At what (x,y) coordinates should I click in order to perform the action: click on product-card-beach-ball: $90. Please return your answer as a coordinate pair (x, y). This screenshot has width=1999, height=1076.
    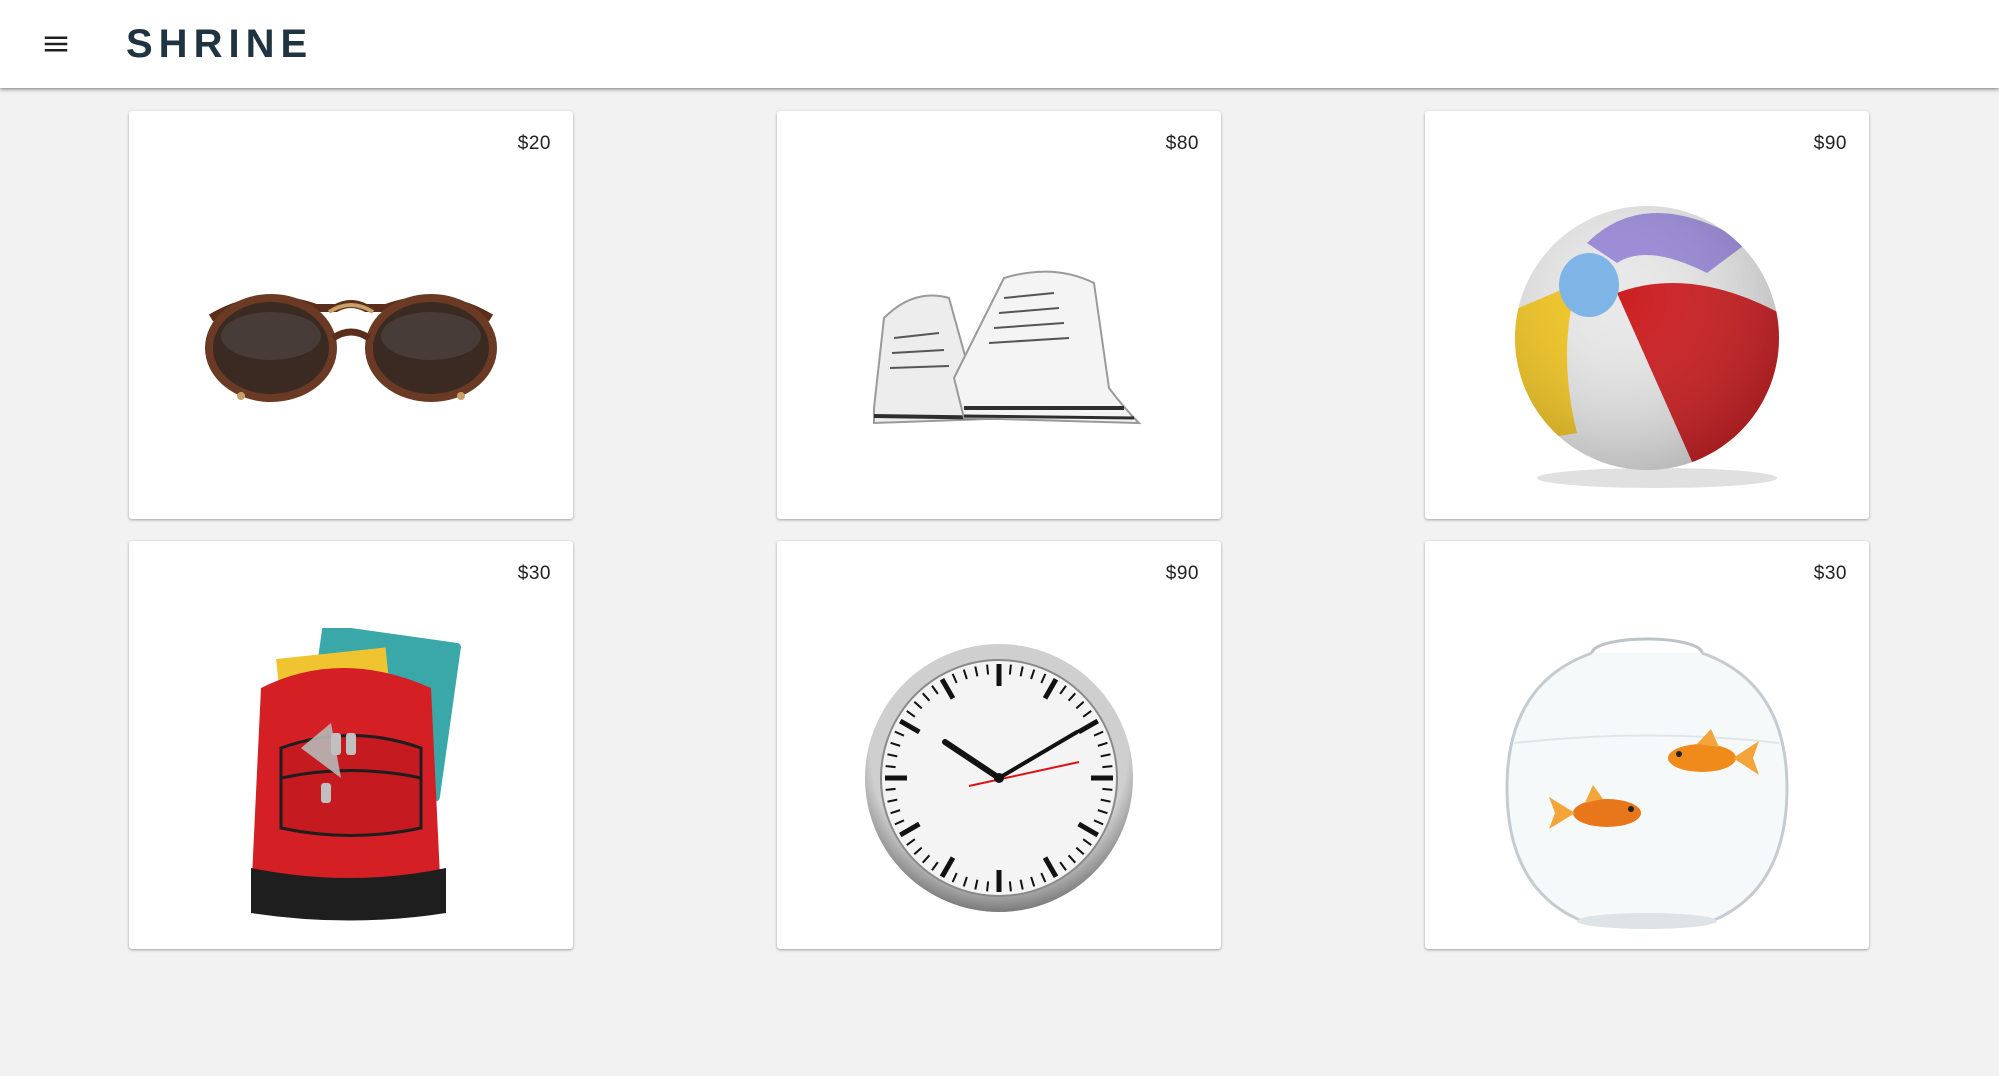
    Looking at the image, I should click on (1647, 315).